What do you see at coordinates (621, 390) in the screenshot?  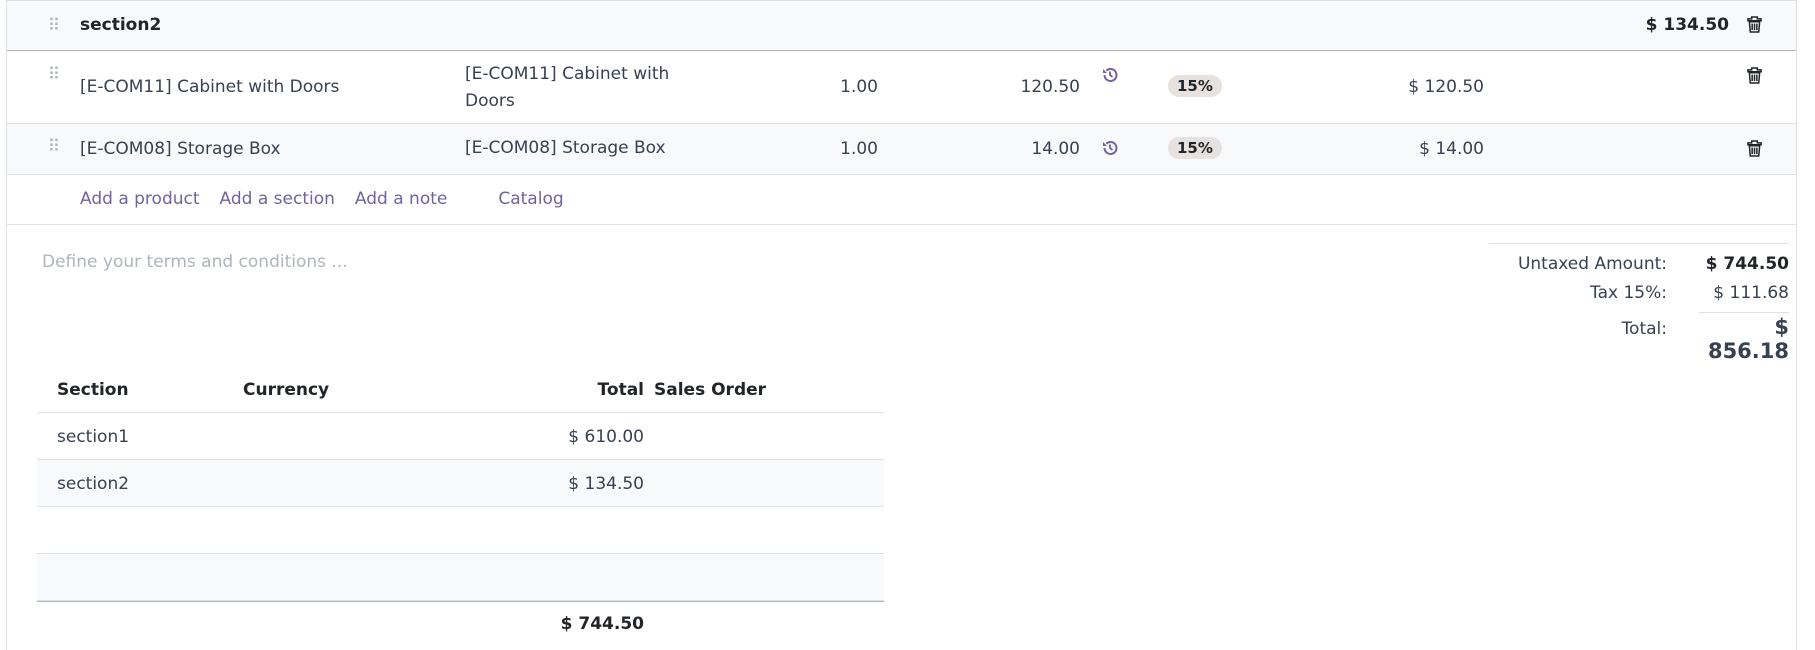 I see `column-header-total: Total` at bounding box center [621, 390].